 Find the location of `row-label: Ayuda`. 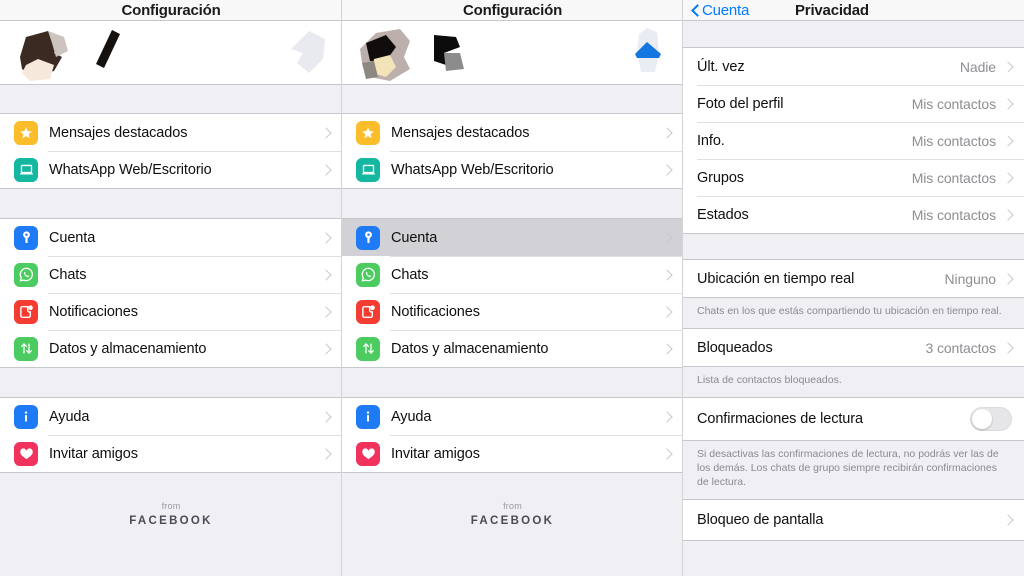

row-label: Ayuda is located at coordinates (411, 416).